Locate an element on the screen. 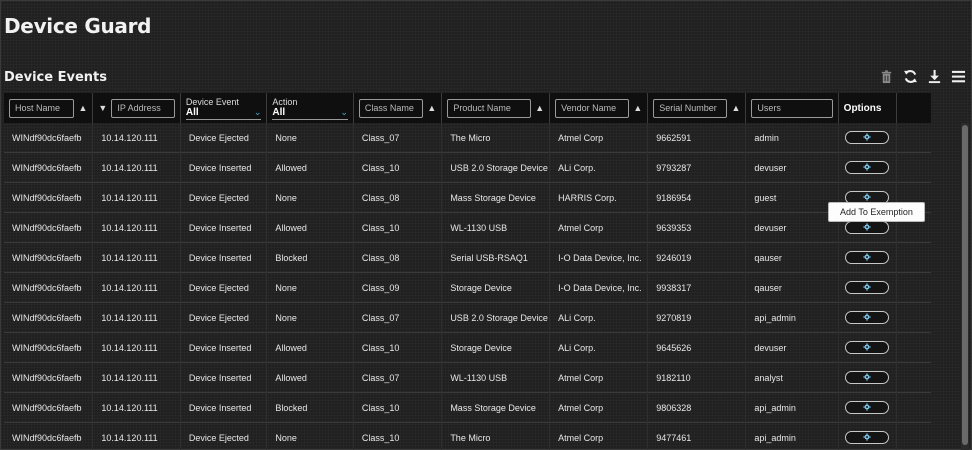 Image resolution: width=972 pixels, height=450 pixels. action-cell: None is located at coordinates (310, 137).